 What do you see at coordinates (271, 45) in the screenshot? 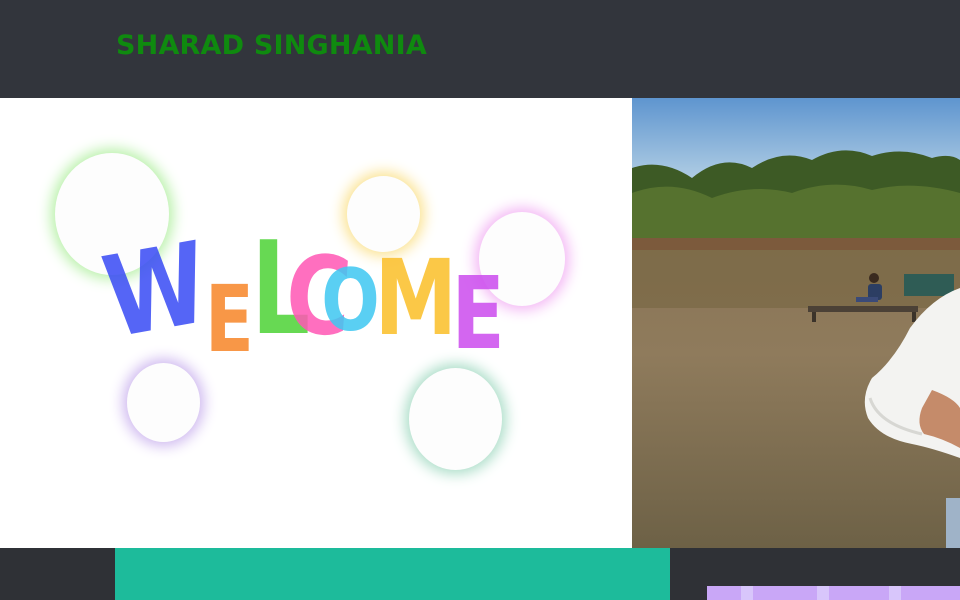
I see `brand-logo-link: SHARAD SINGHANIA` at bounding box center [271, 45].